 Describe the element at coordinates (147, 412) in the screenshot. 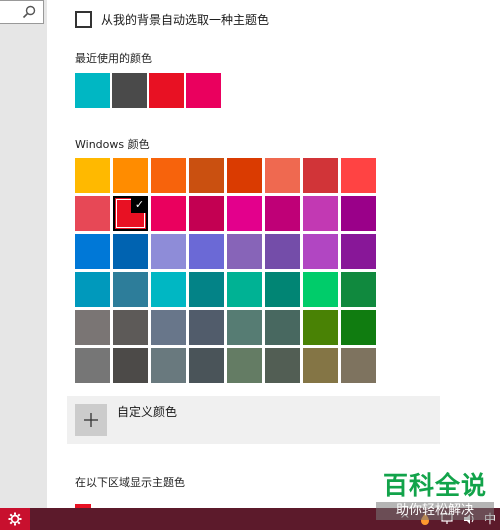

I see `custom-color-label: 自定义颜色` at that location.